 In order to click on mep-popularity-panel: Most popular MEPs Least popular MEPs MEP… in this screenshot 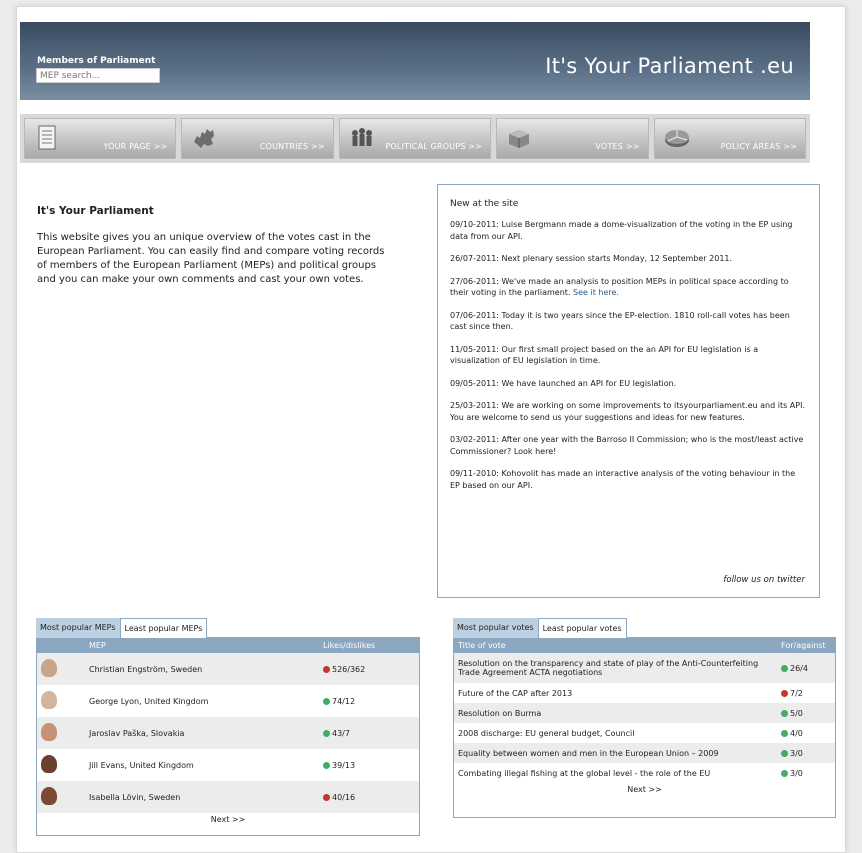, I will do `click(228, 727)`.